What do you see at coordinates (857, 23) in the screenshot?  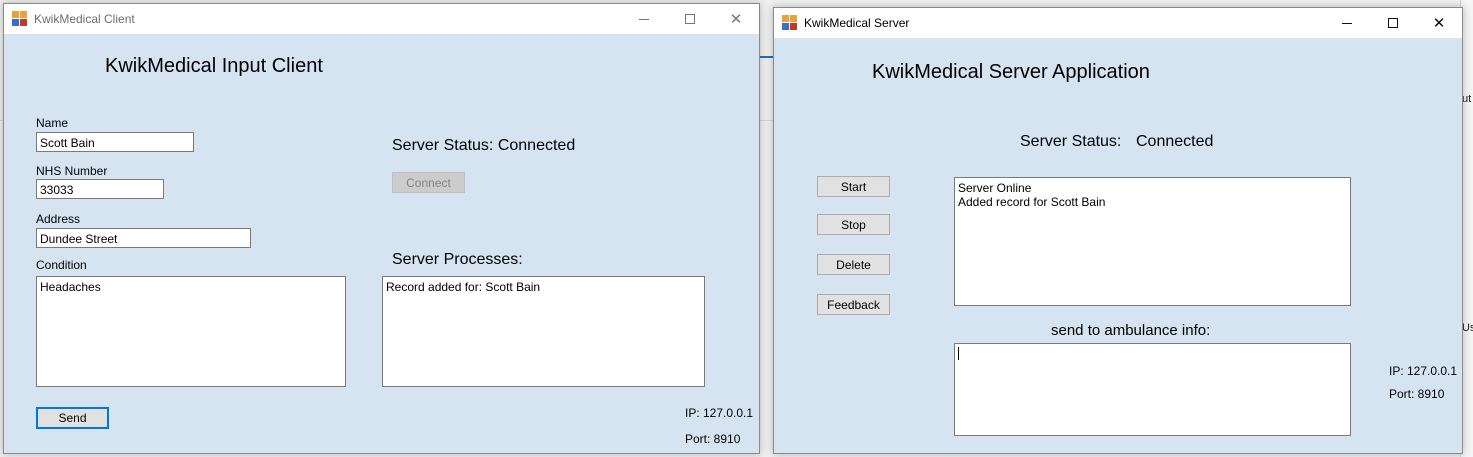 I see `server-window-title: KwikMedical Server` at bounding box center [857, 23].